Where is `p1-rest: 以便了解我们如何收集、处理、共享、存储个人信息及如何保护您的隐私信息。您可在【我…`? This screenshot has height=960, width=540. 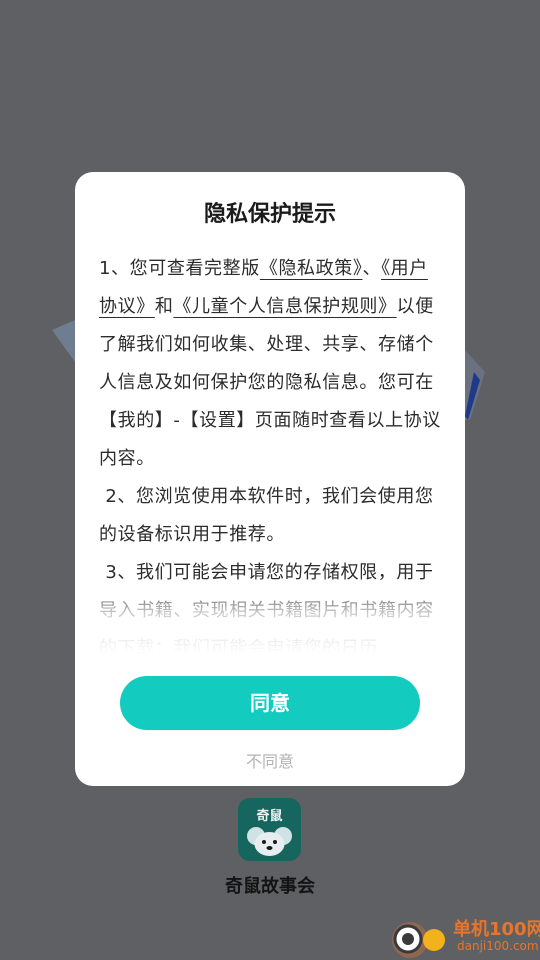 p1-rest: 以便了解我们如何收集、处理、共享、存储个人信息及如何保护您的隐私信息。您可在【我… is located at coordinates (270, 382).